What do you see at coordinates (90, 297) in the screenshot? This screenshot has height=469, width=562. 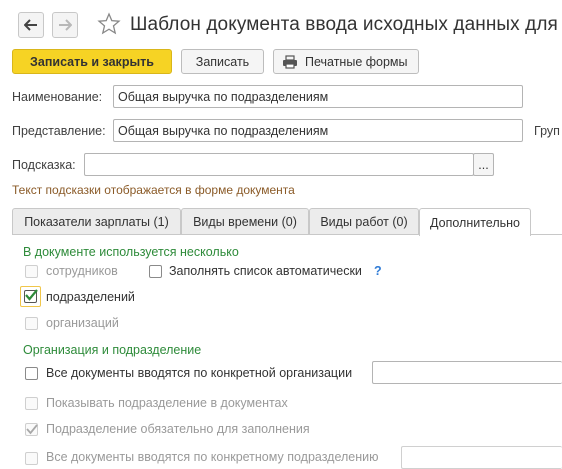 I see `departments-label: подразделений` at bounding box center [90, 297].